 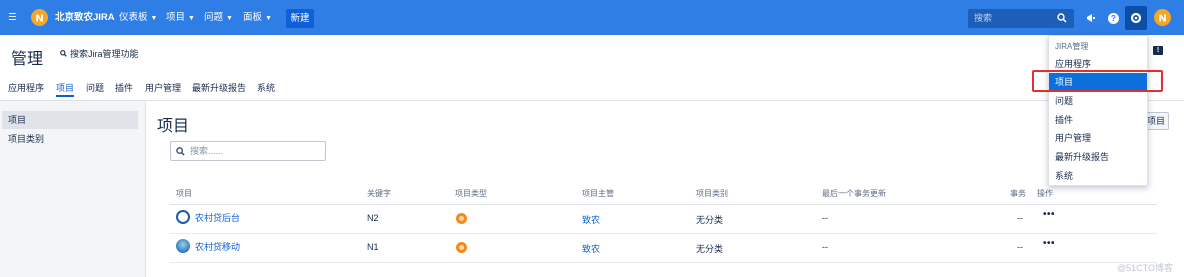 I want to click on create-button: 新建, so click(x=300, y=18).